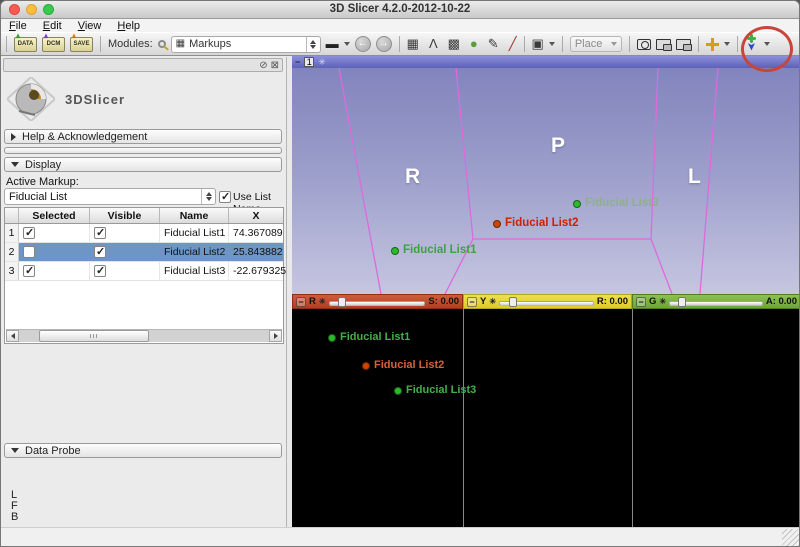 The height and width of the screenshot is (547, 800). What do you see at coordinates (143, 164) in the screenshot?
I see `display-section: Display` at bounding box center [143, 164].